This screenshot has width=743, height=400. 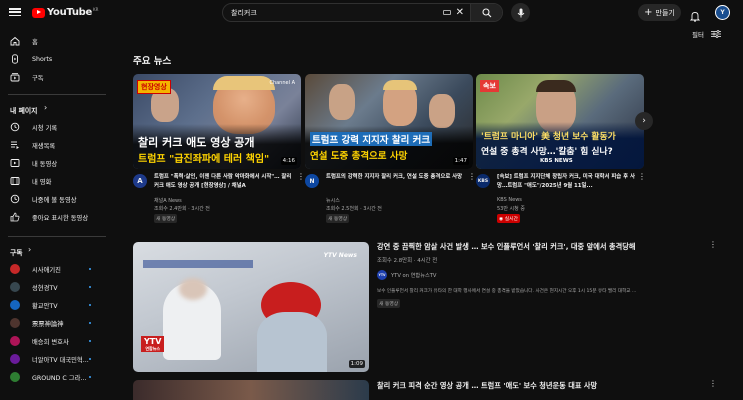 I want to click on sidebar-item-label: 내 영화, so click(x=42, y=182).